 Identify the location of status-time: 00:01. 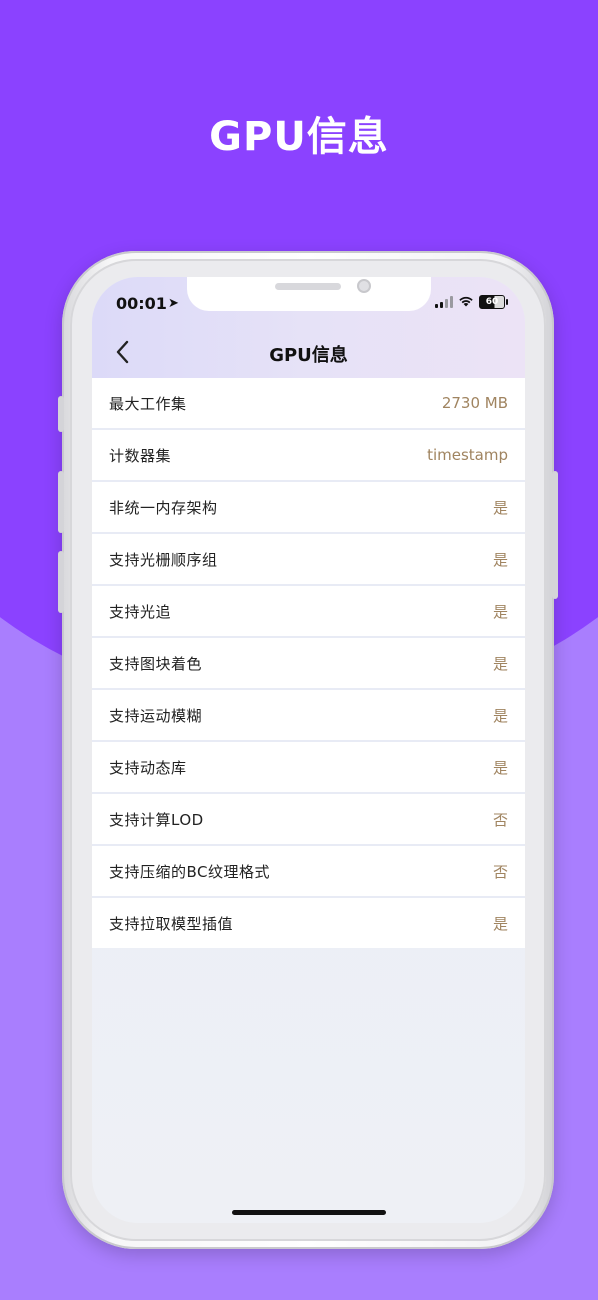
(141, 303).